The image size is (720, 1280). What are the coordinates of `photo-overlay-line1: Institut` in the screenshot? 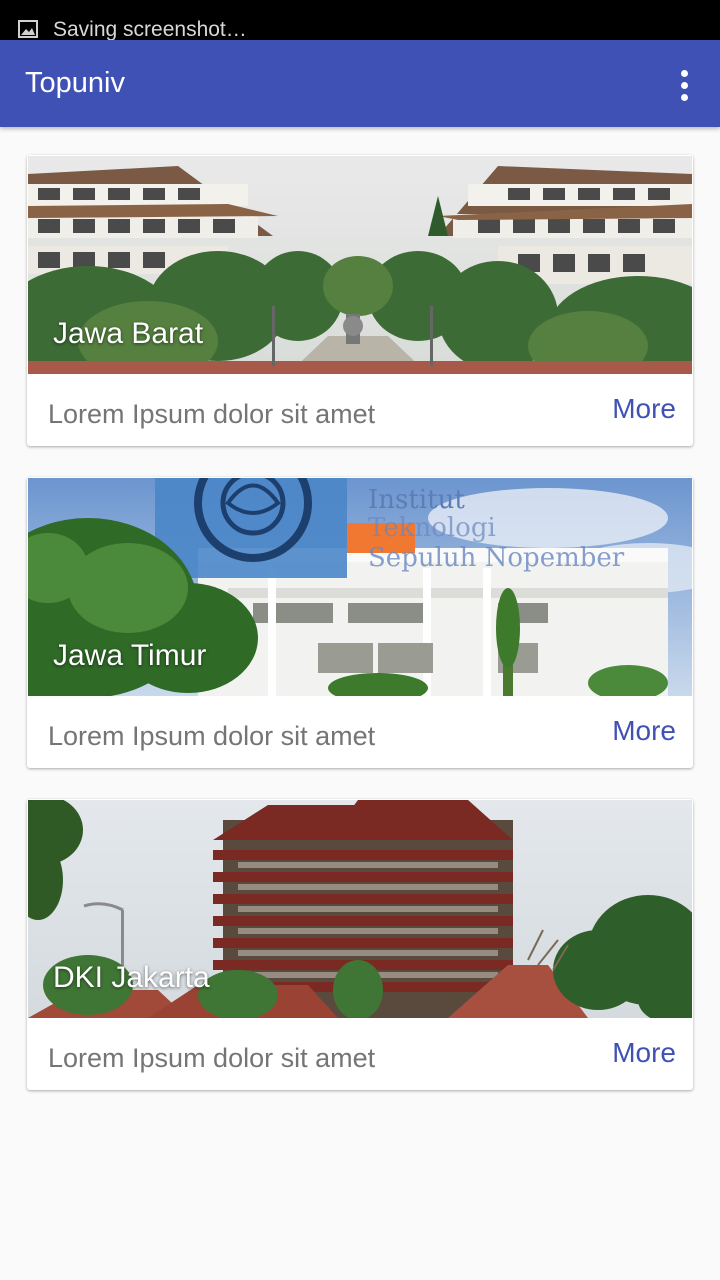 It's located at (416, 500).